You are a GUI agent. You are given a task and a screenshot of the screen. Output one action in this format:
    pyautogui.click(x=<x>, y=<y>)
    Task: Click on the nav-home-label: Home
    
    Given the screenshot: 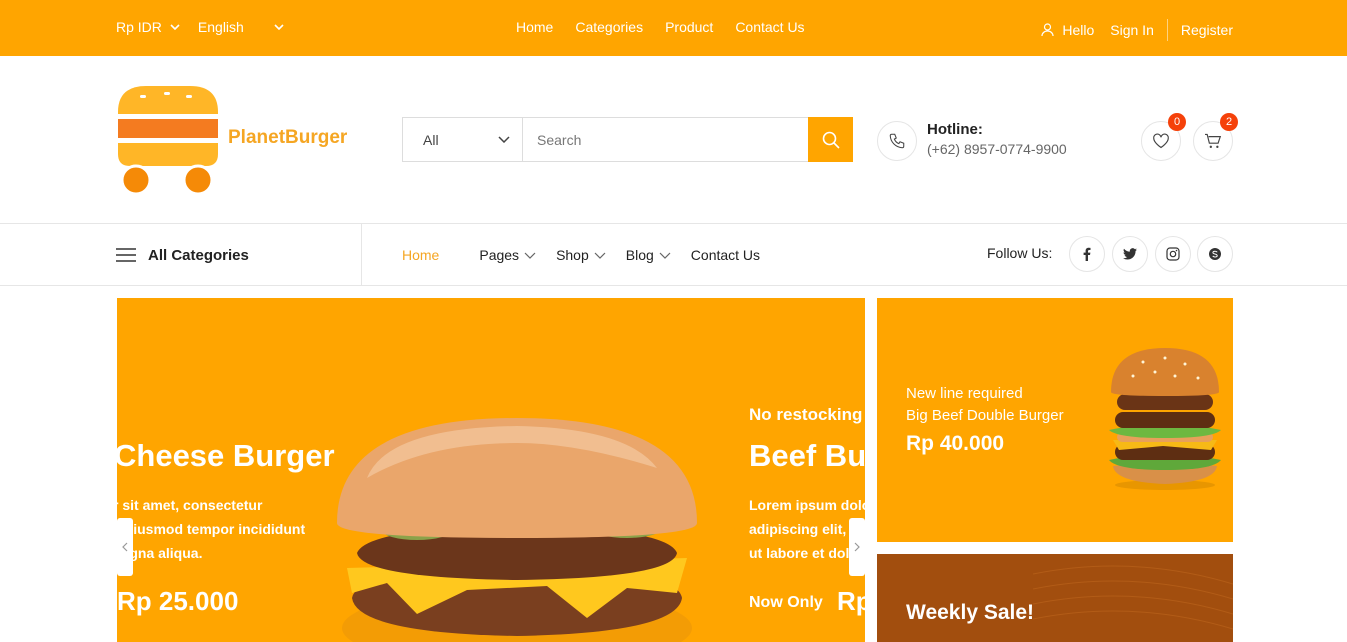 What is the action you would take?
    pyautogui.click(x=421, y=255)
    